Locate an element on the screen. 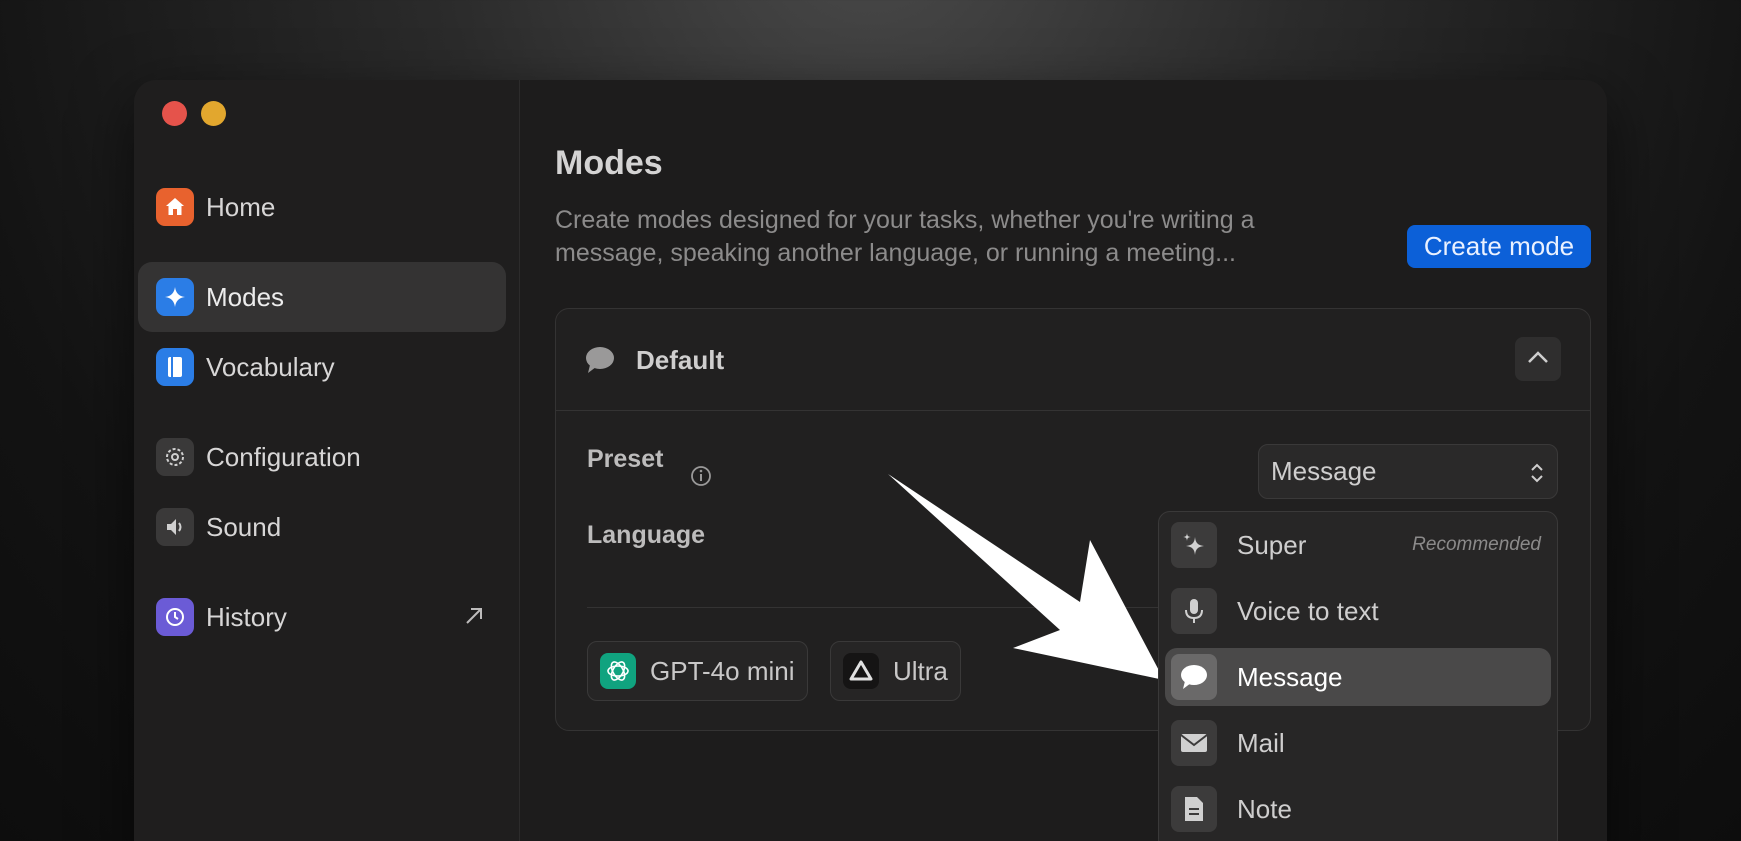 Image resolution: width=1741 pixels, height=841 pixels. sidebar-item-label: Modes is located at coordinates (245, 296).